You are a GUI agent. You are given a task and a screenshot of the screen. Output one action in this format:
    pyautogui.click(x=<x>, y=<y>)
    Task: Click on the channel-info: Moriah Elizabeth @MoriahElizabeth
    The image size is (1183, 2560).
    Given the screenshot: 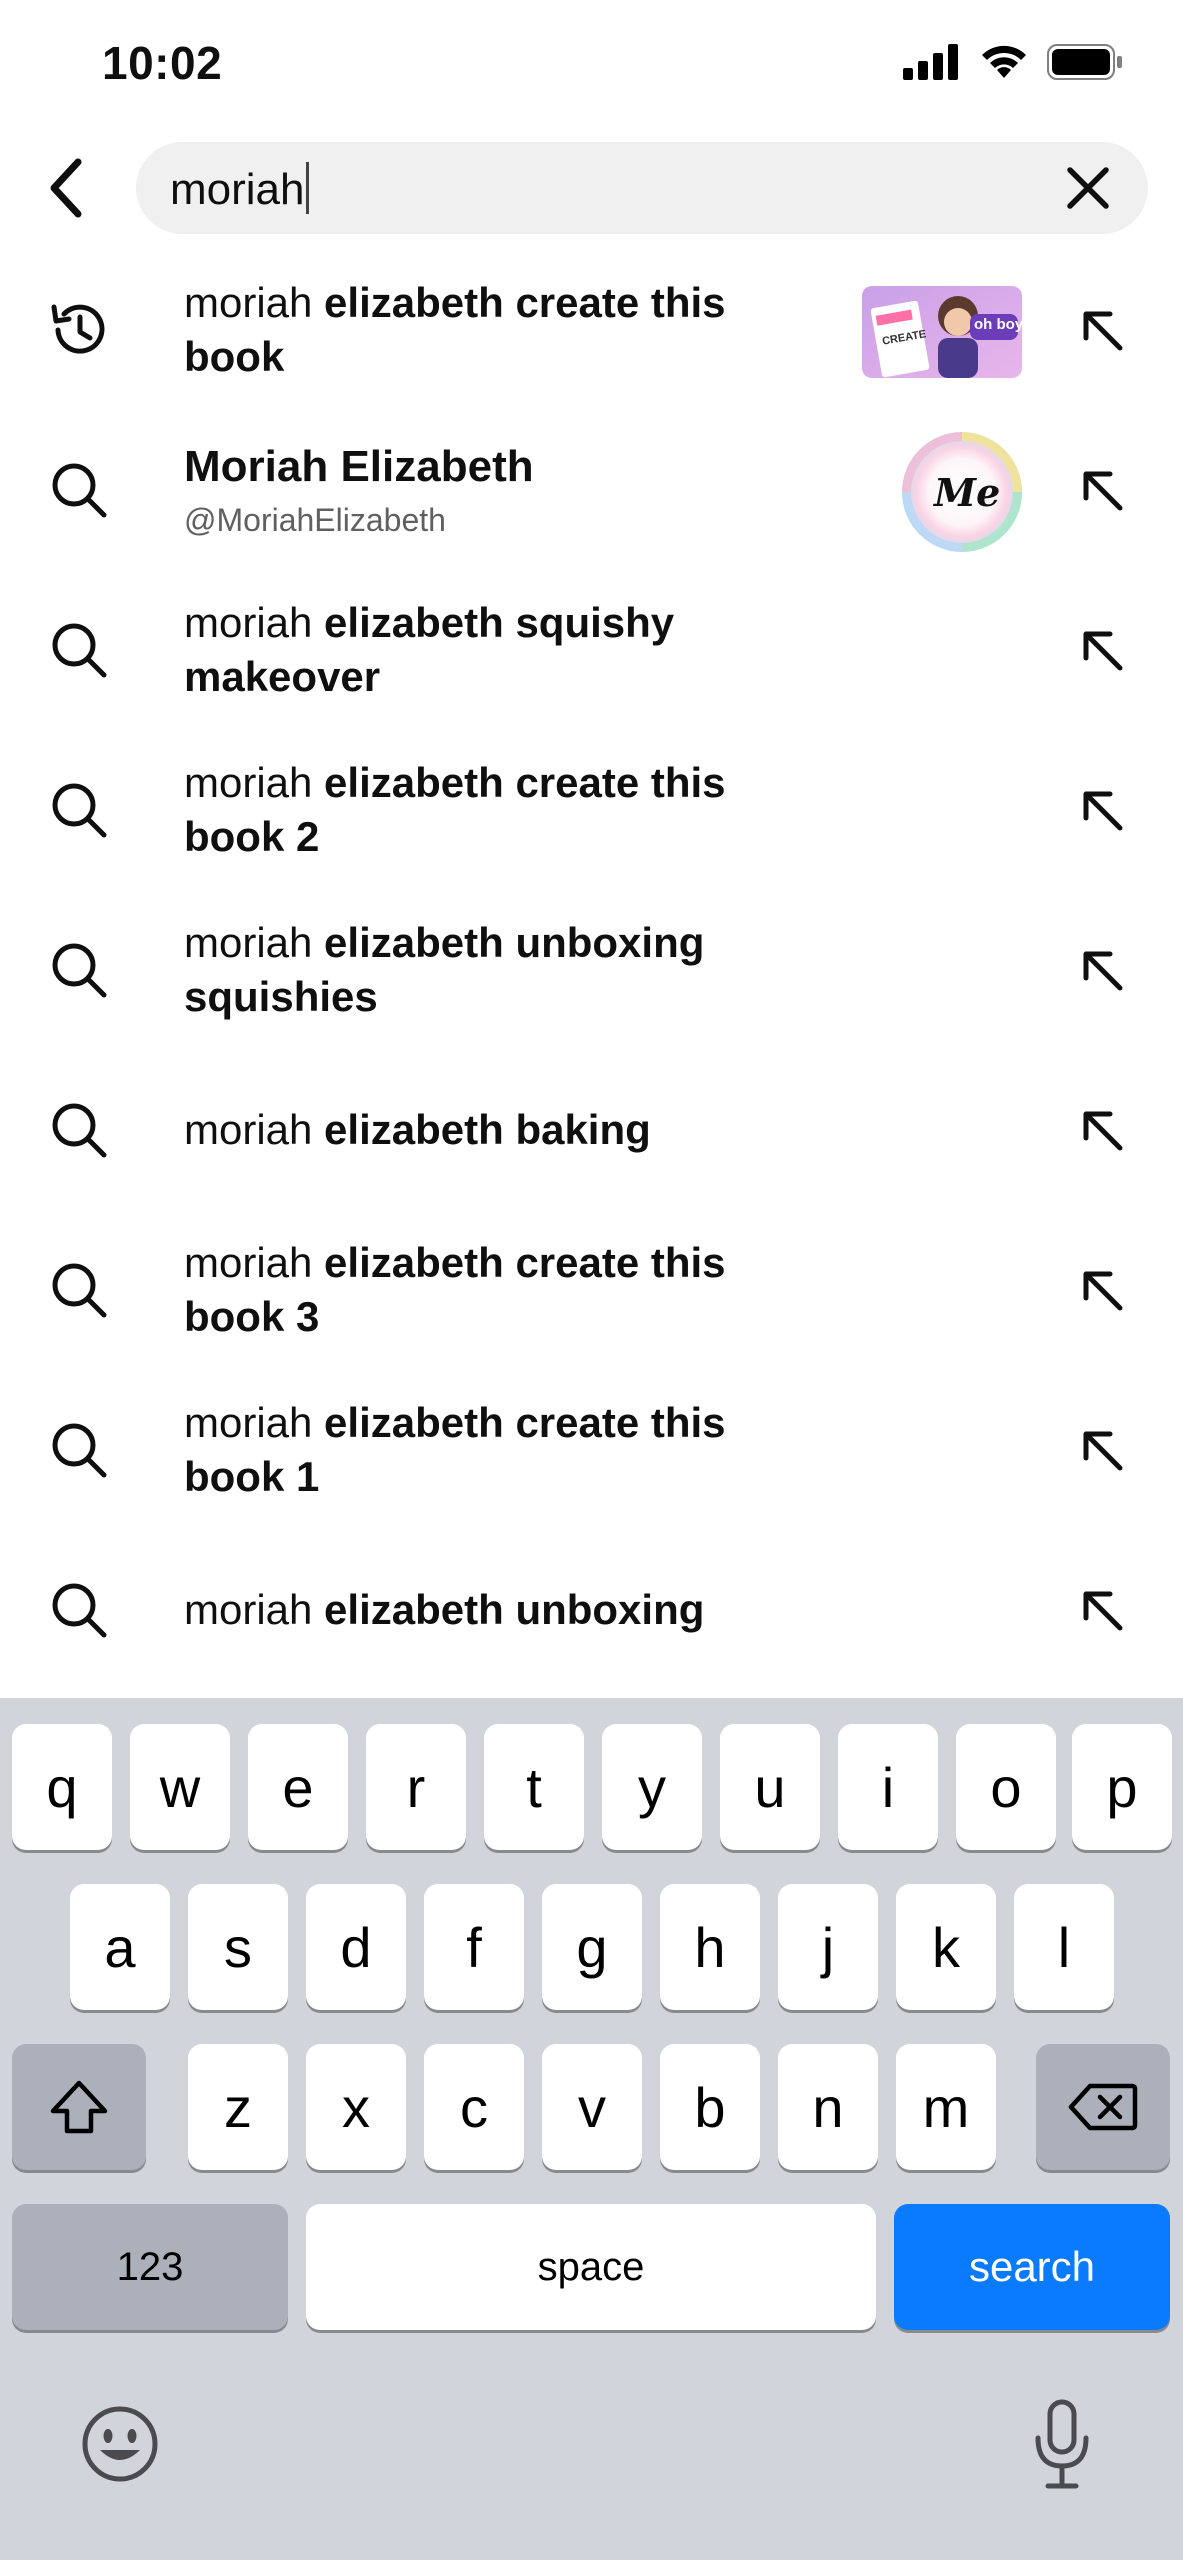 What is the action you would take?
    pyautogui.click(x=494, y=490)
    